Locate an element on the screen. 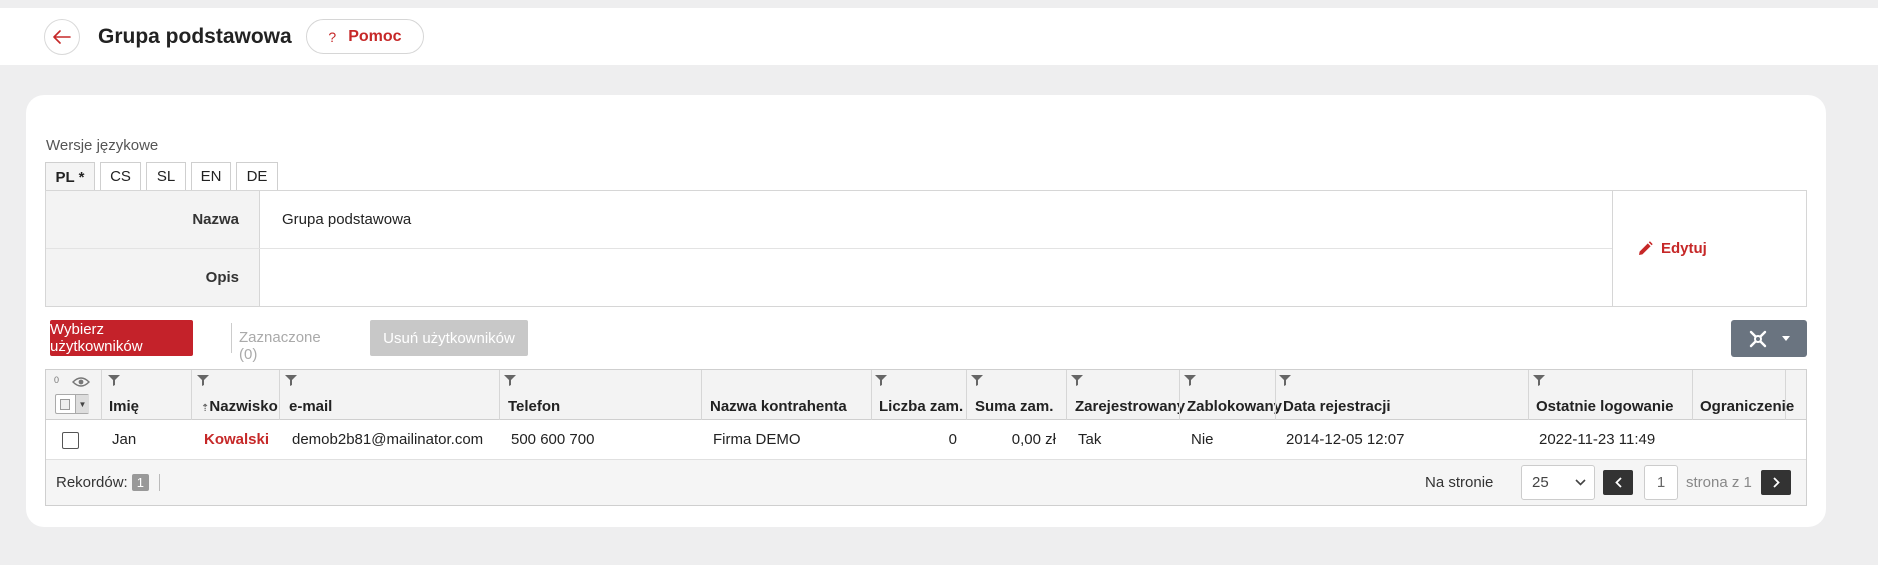 Image resolution: width=1878 pixels, height=565 pixels. select-all-dropdown: ▼ is located at coordinates (72, 404).